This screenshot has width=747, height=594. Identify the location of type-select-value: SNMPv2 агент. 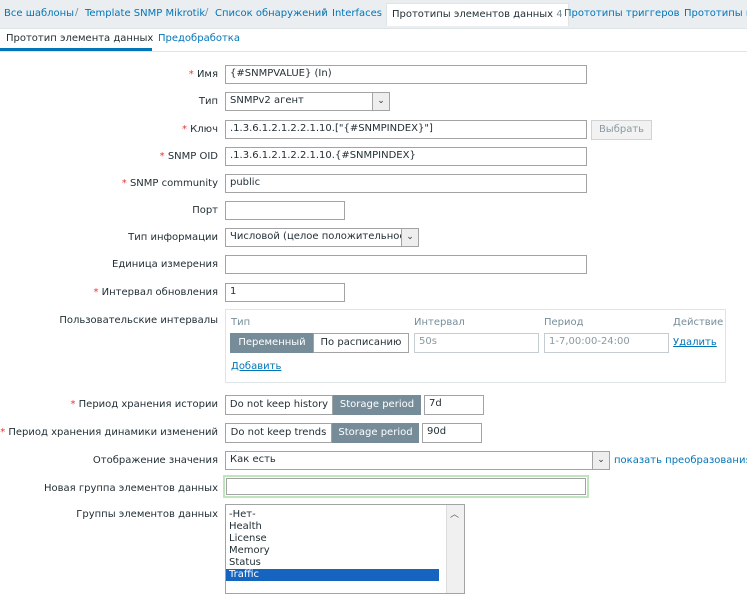
(267, 100).